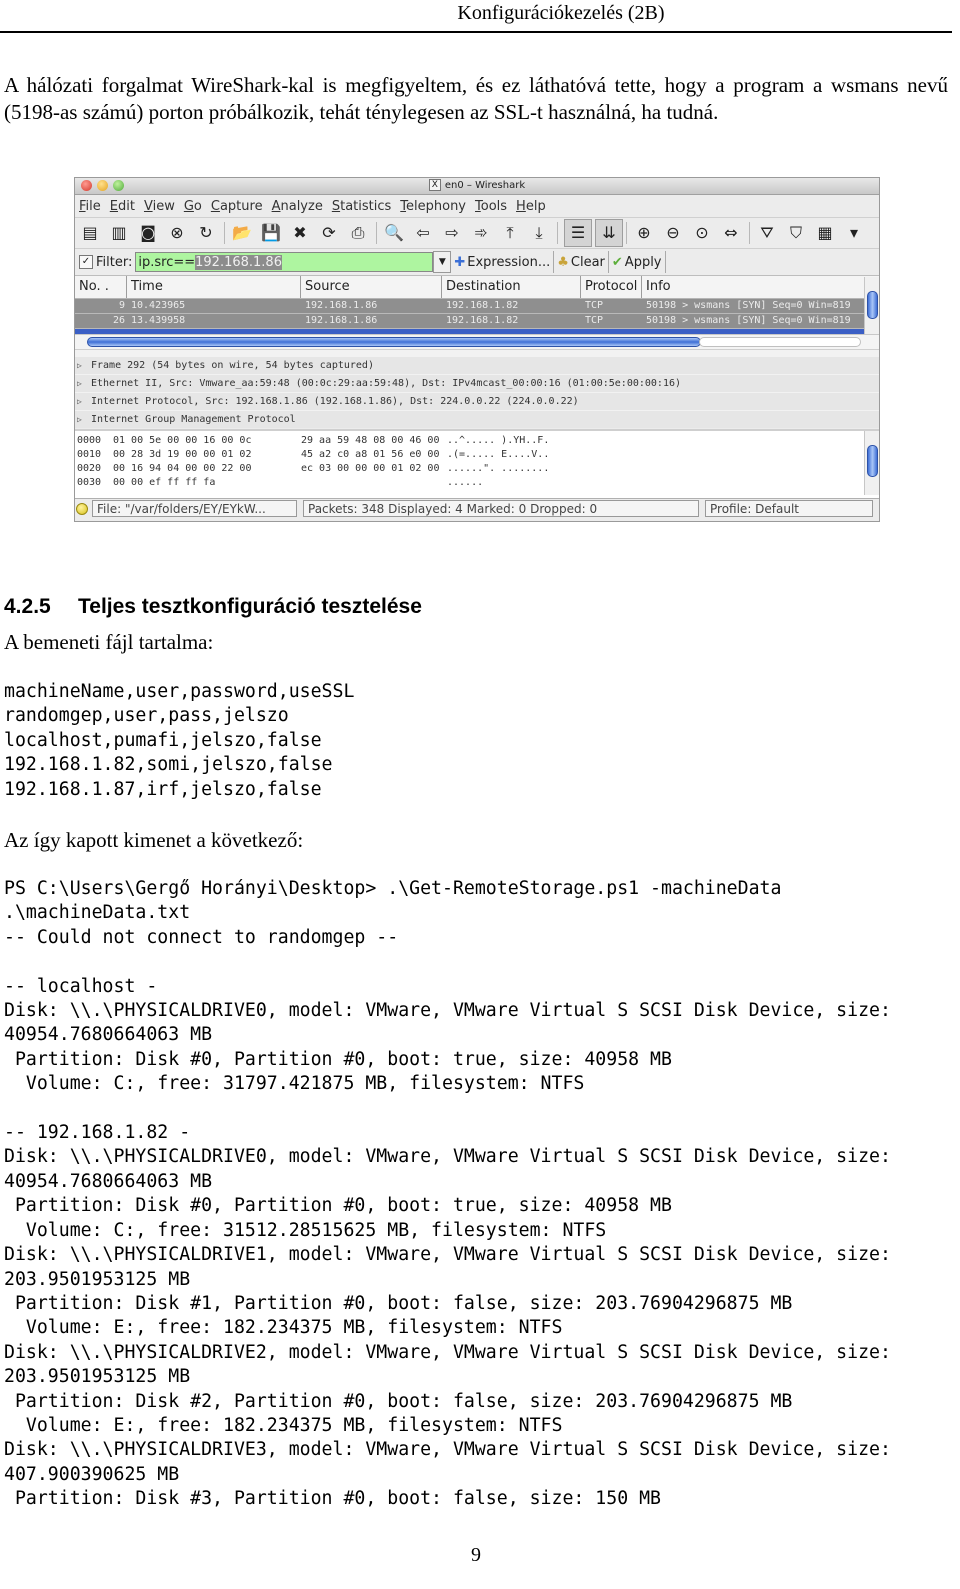 This screenshot has width=960, height=1589. Describe the element at coordinates (224, 233) in the screenshot. I see `toolbar-separator` at that location.